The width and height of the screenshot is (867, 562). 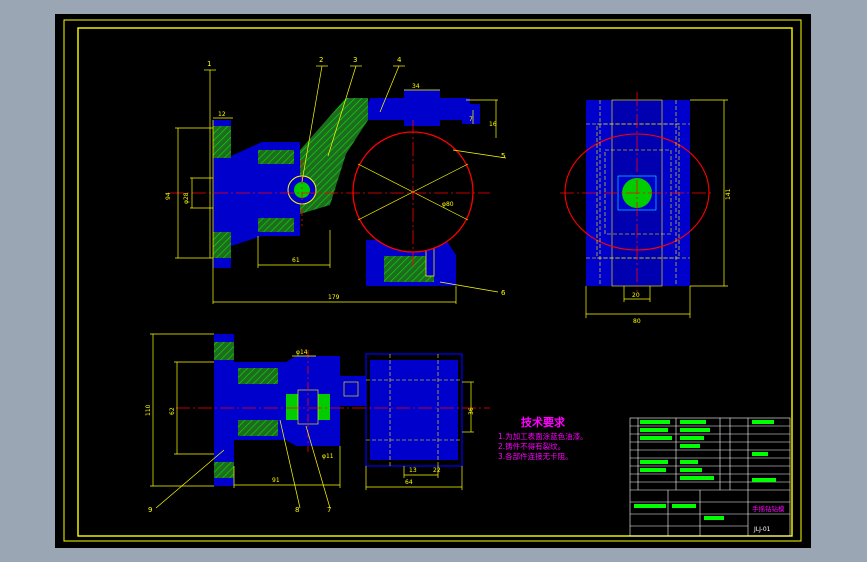 I want to click on left-flange-hatch, so click(x=222, y=142).